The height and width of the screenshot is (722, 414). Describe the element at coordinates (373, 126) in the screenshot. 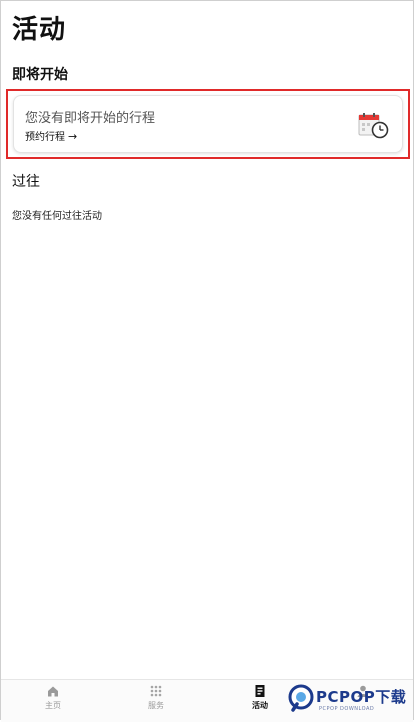

I see `calendar-clock-icon` at that location.